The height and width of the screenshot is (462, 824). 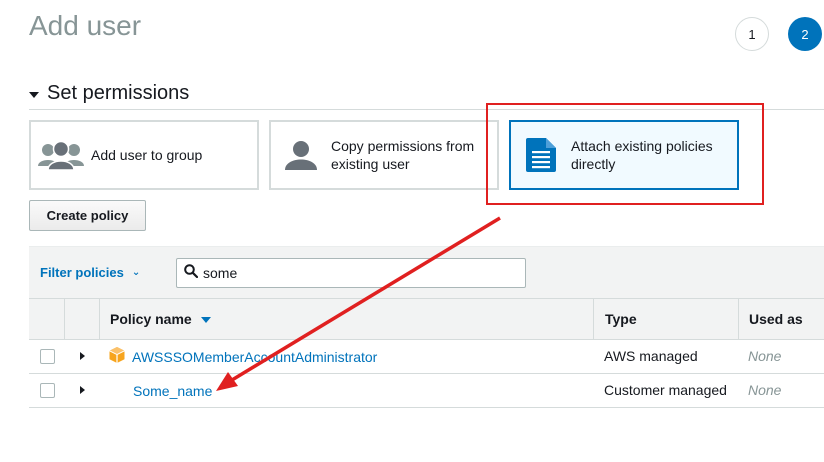 I want to click on filter-policies-label: Filter policies, so click(x=82, y=272).